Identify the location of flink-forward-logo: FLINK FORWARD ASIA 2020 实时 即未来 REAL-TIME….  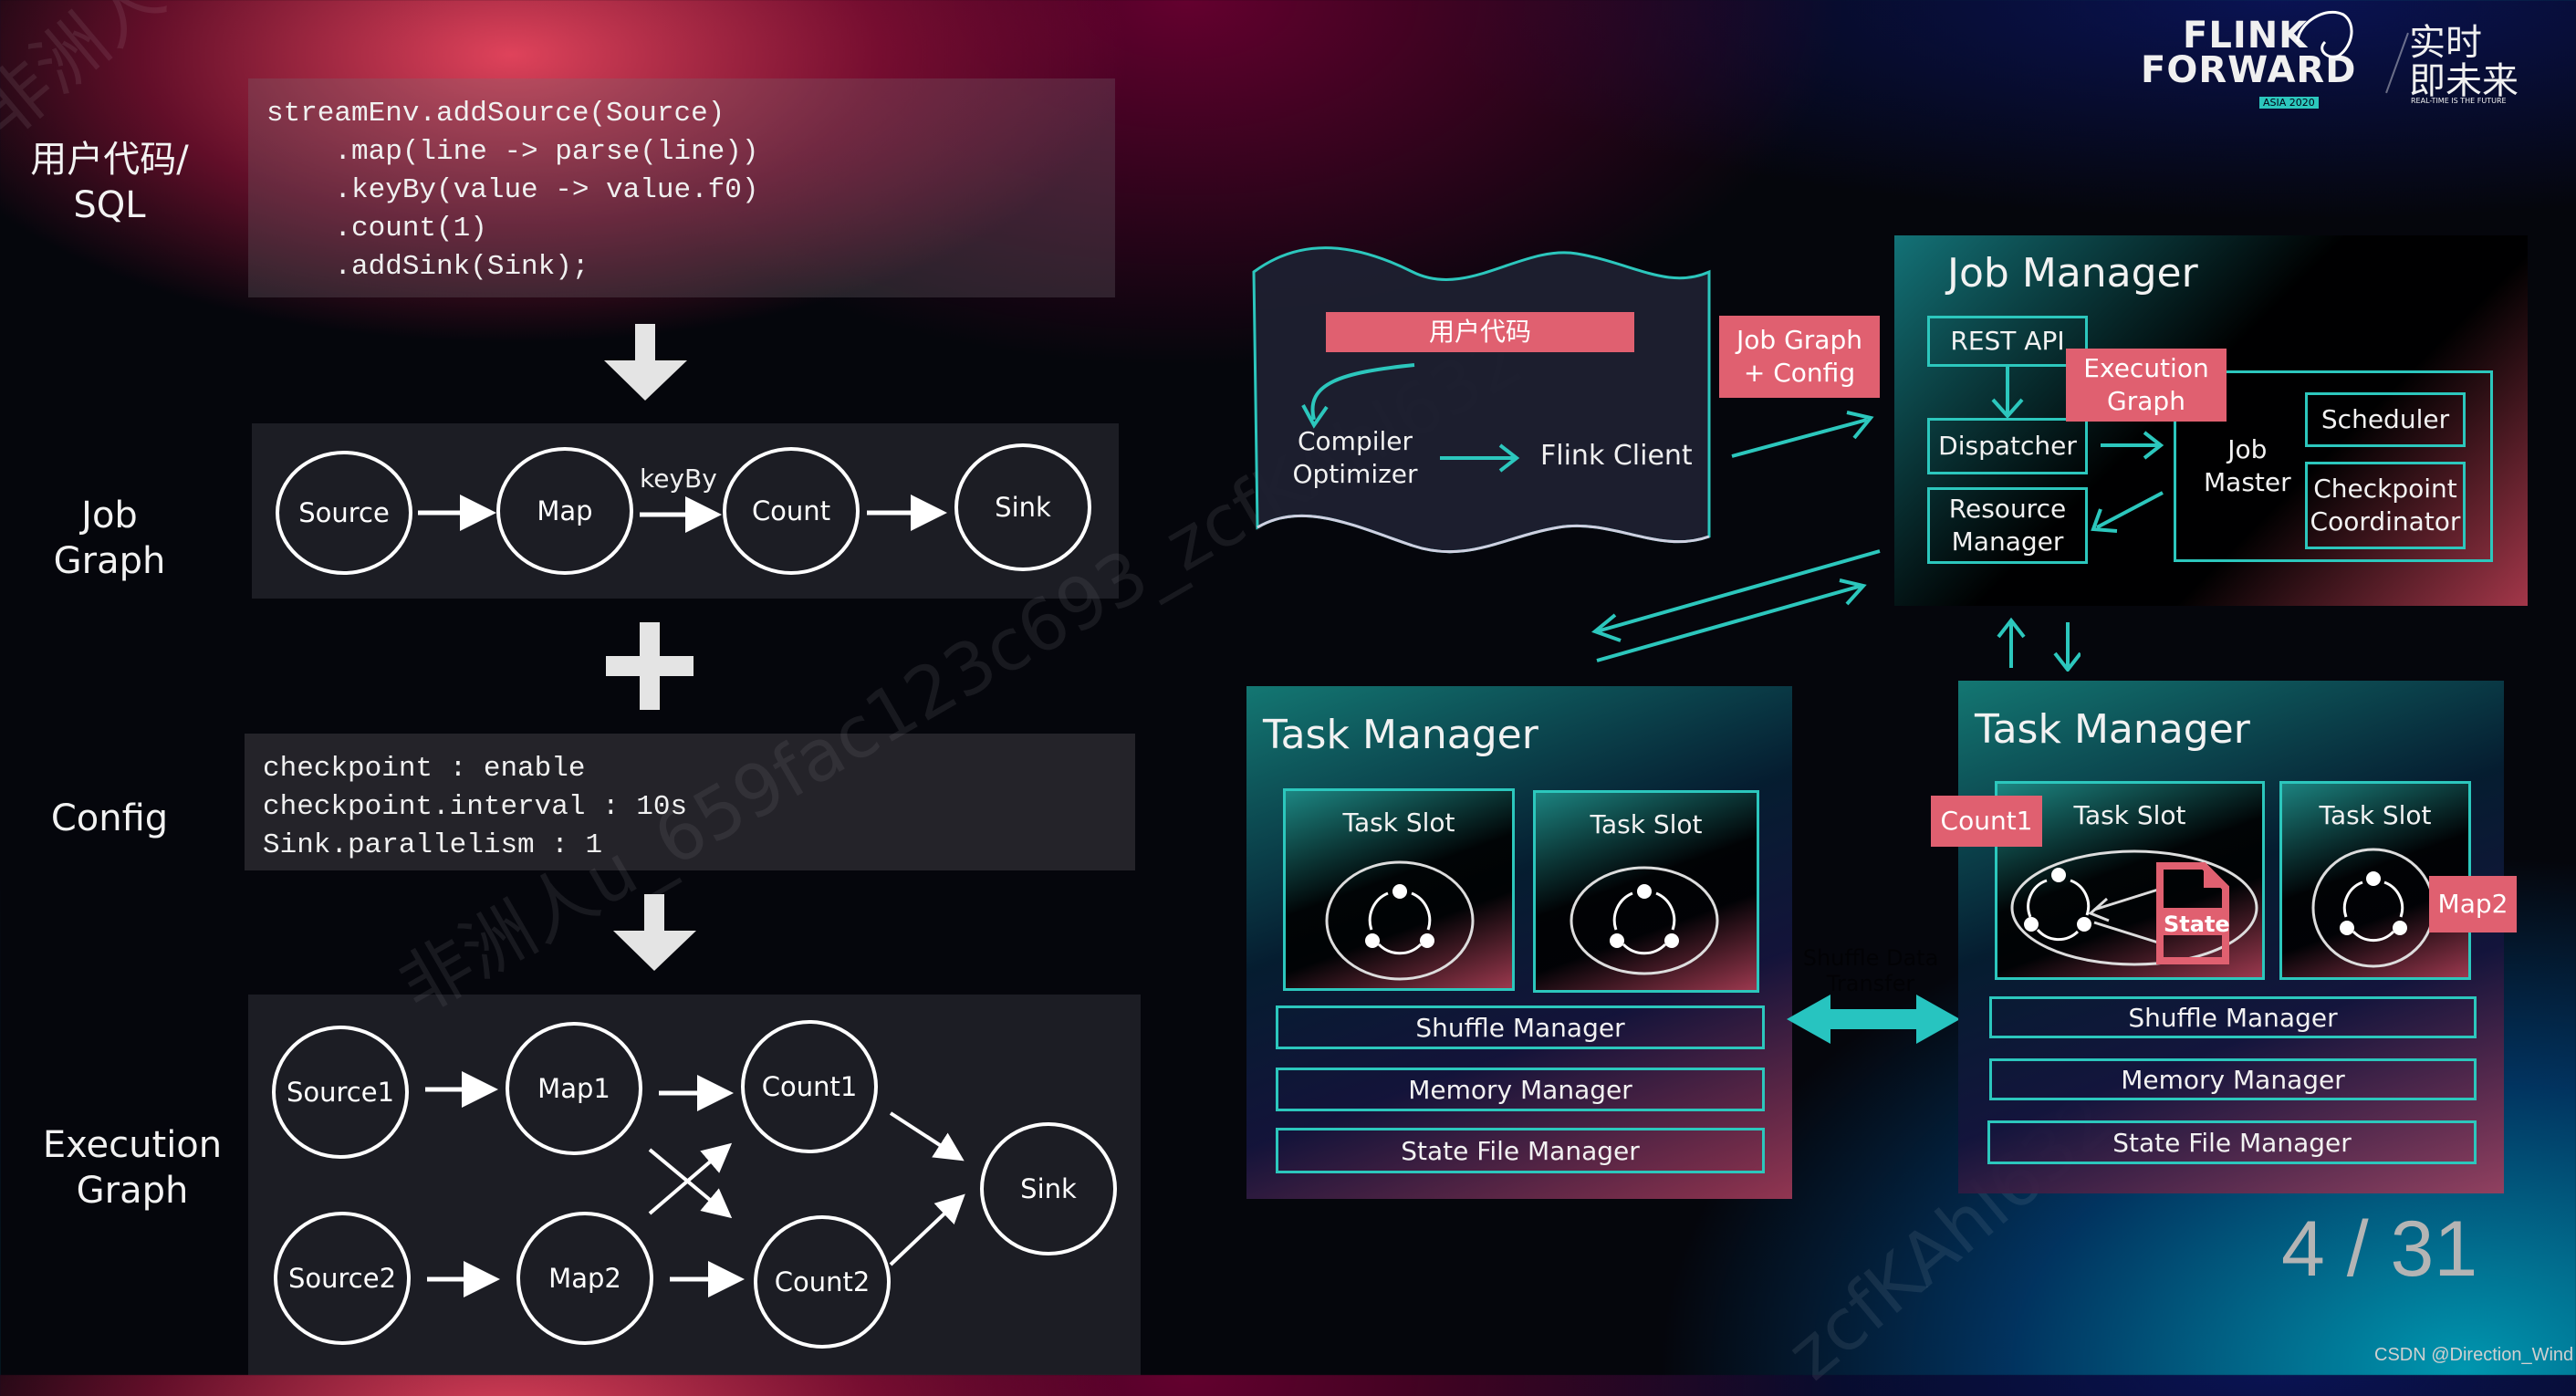
(2349, 61).